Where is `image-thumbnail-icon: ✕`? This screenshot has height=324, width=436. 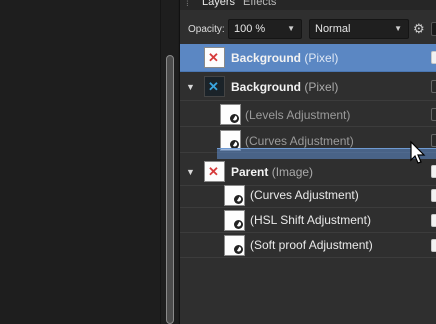 image-thumbnail-icon: ✕ is located at coordinates (213, 171).